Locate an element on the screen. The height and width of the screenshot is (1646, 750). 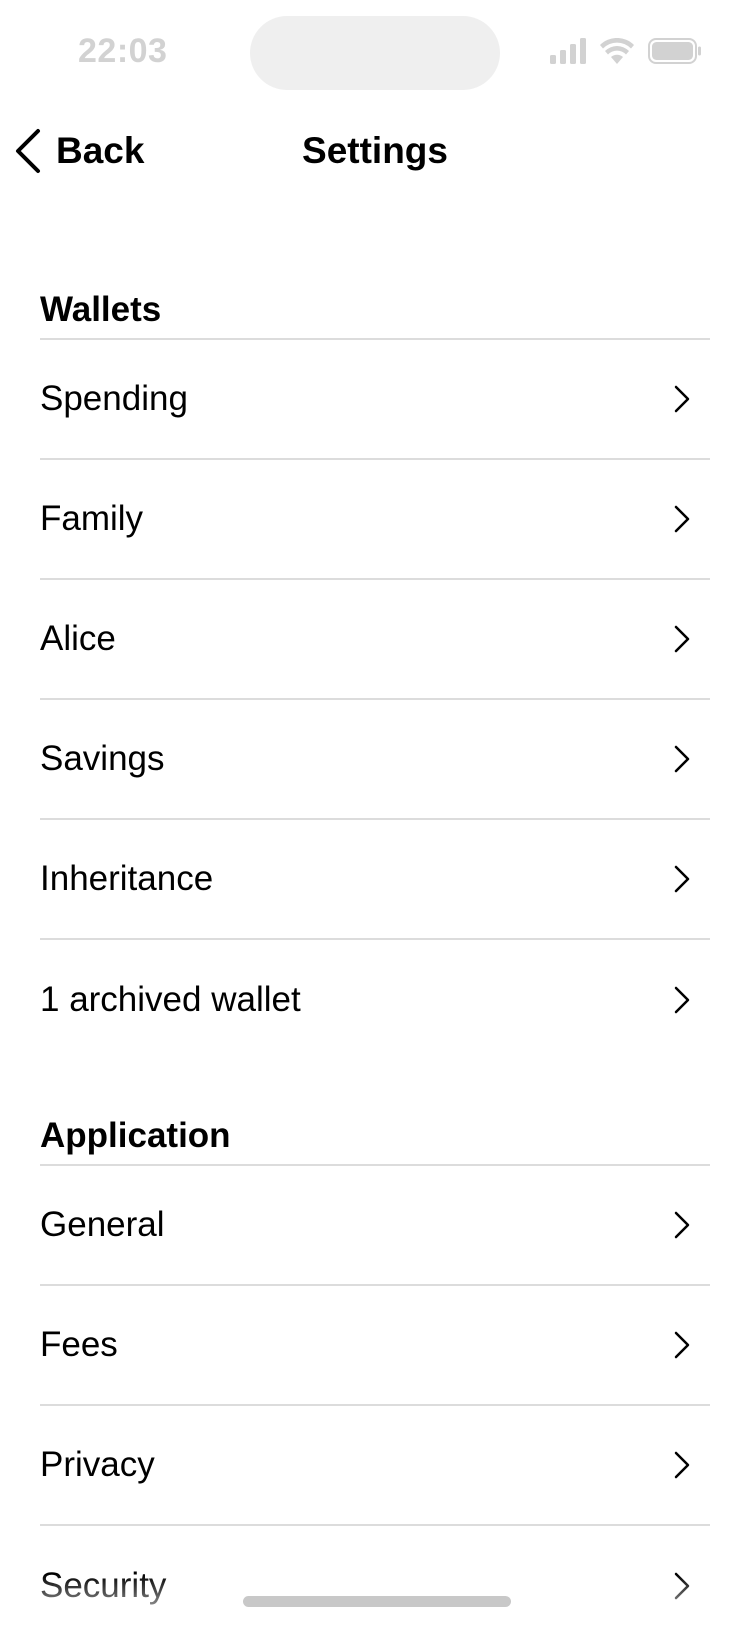
row-label: 1 archived wallet is located at coordinates (170, 999).